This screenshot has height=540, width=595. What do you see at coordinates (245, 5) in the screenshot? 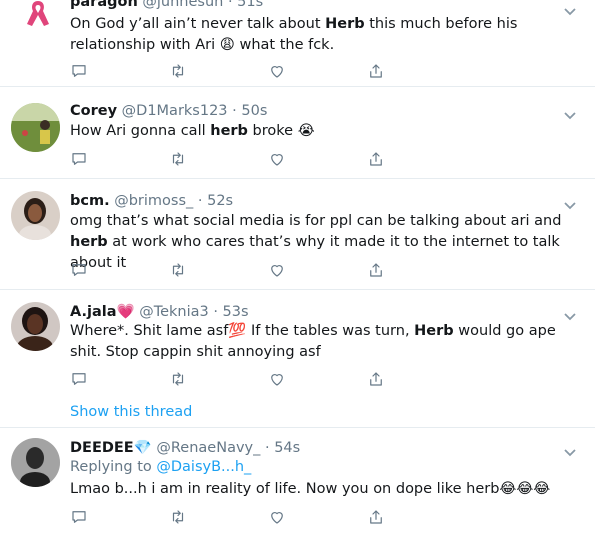
I see `timestamp: · 51s` at bounding box center [245, 5].